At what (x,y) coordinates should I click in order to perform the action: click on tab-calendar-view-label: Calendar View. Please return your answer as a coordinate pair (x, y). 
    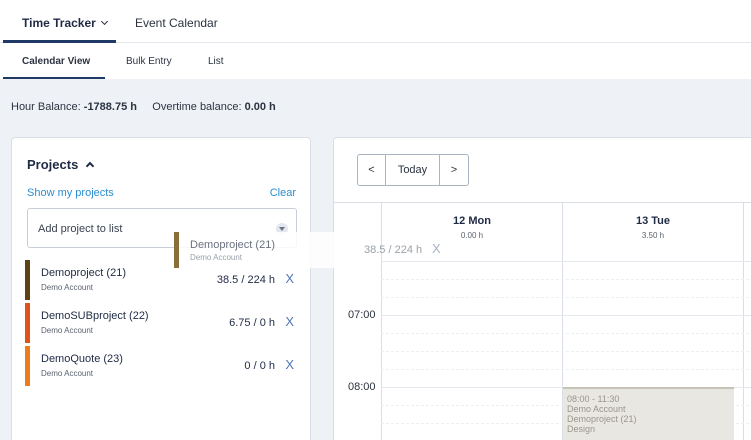
    Looking at the image, I should click on (56, 61).